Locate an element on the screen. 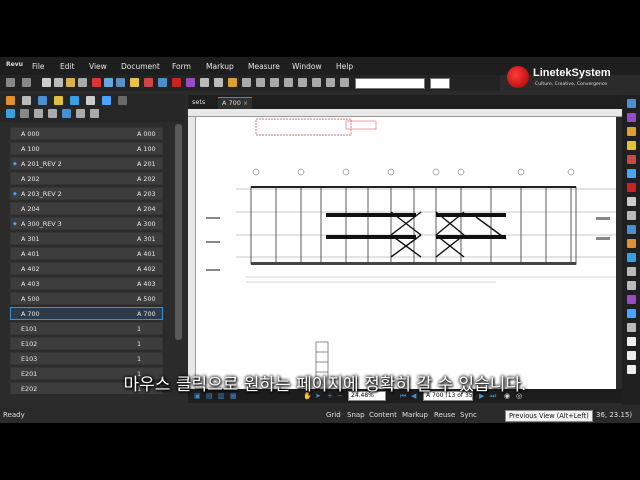 The width and height of the screenshot is (640, 480). move-up-icon is located at coordinates (38, 113).